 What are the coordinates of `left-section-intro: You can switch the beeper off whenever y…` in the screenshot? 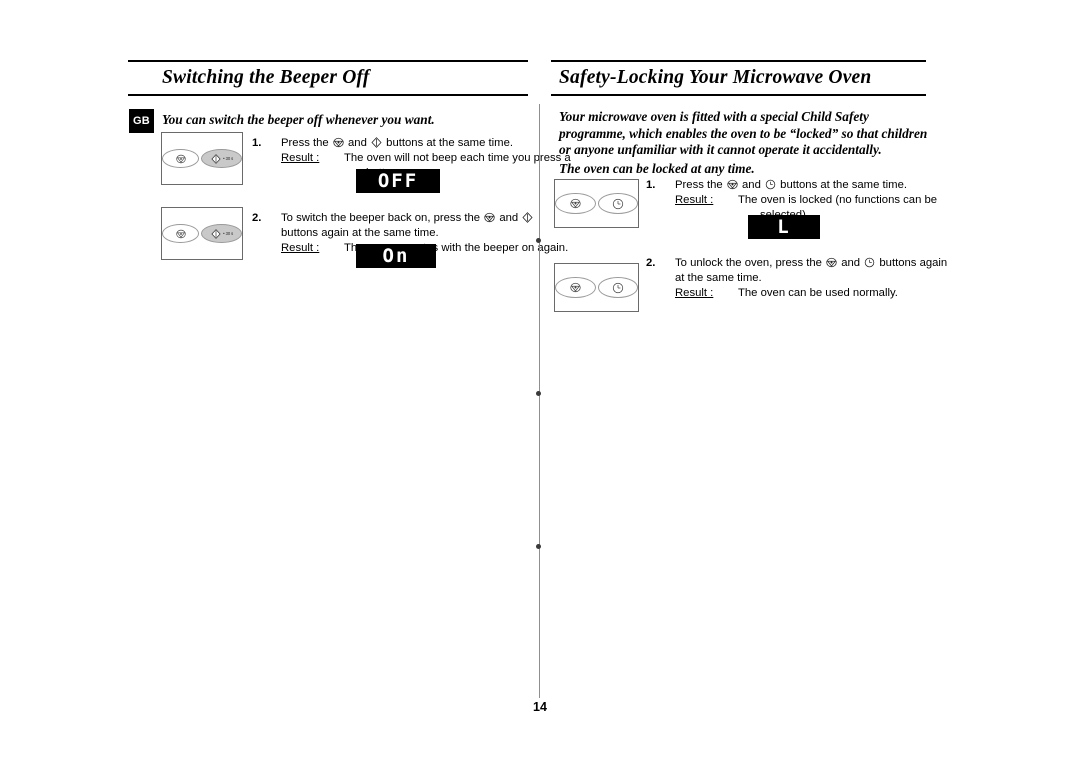 It's located at (298, 119).